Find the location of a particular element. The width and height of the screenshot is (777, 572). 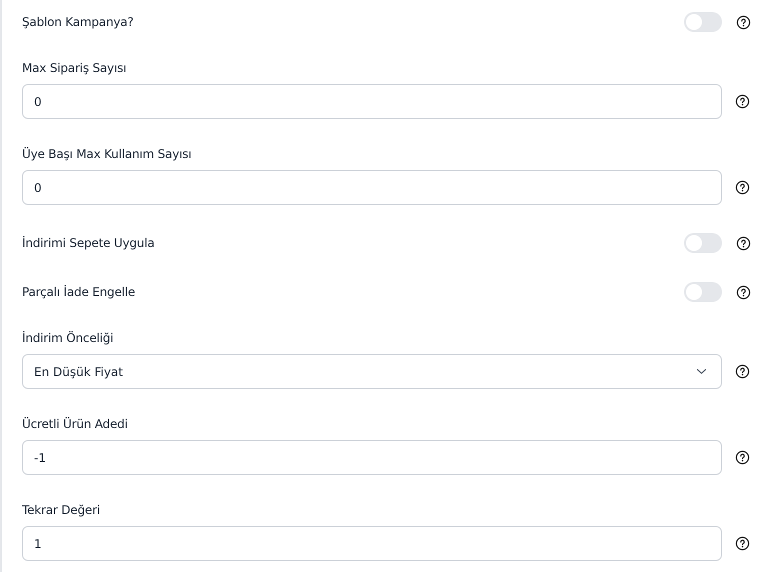

input-field: 1 is located at coordinates (372, 543).